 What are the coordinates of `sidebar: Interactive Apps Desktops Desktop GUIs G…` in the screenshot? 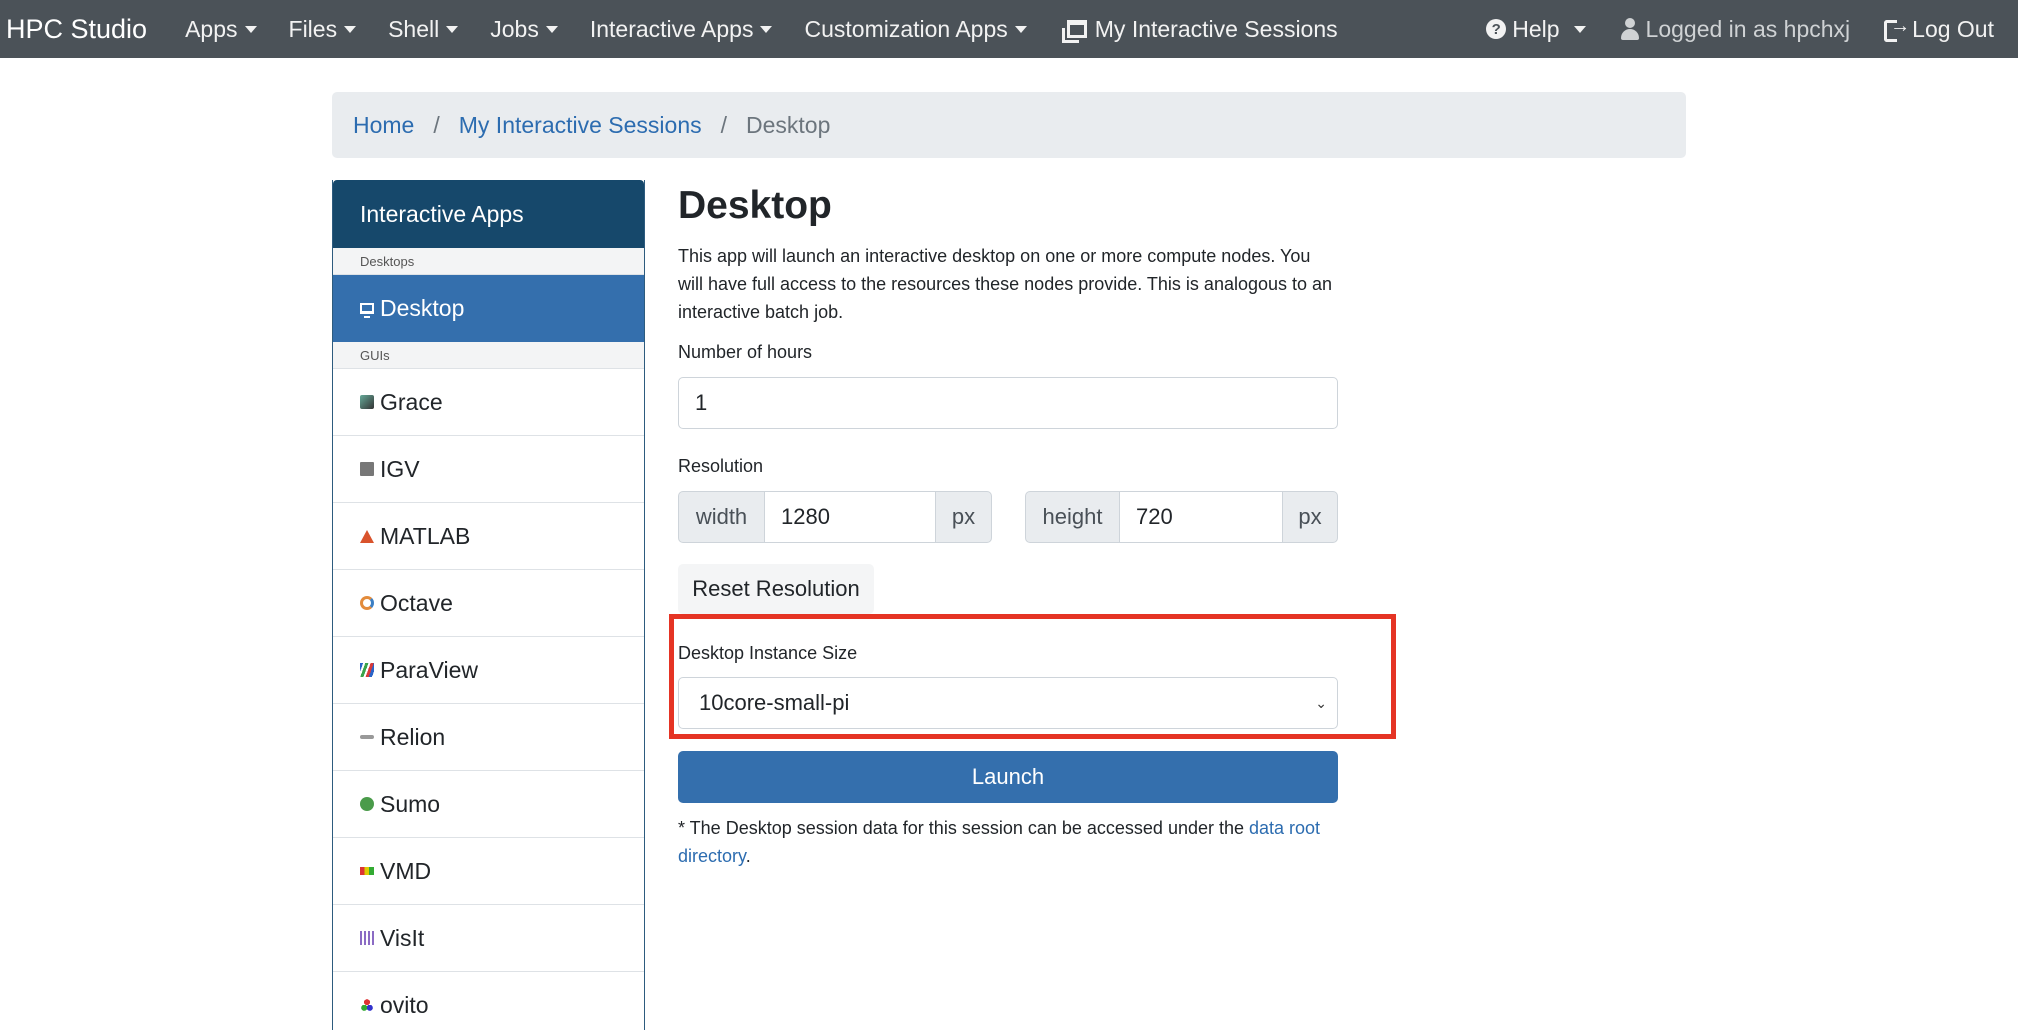 It's located at (488, 605).